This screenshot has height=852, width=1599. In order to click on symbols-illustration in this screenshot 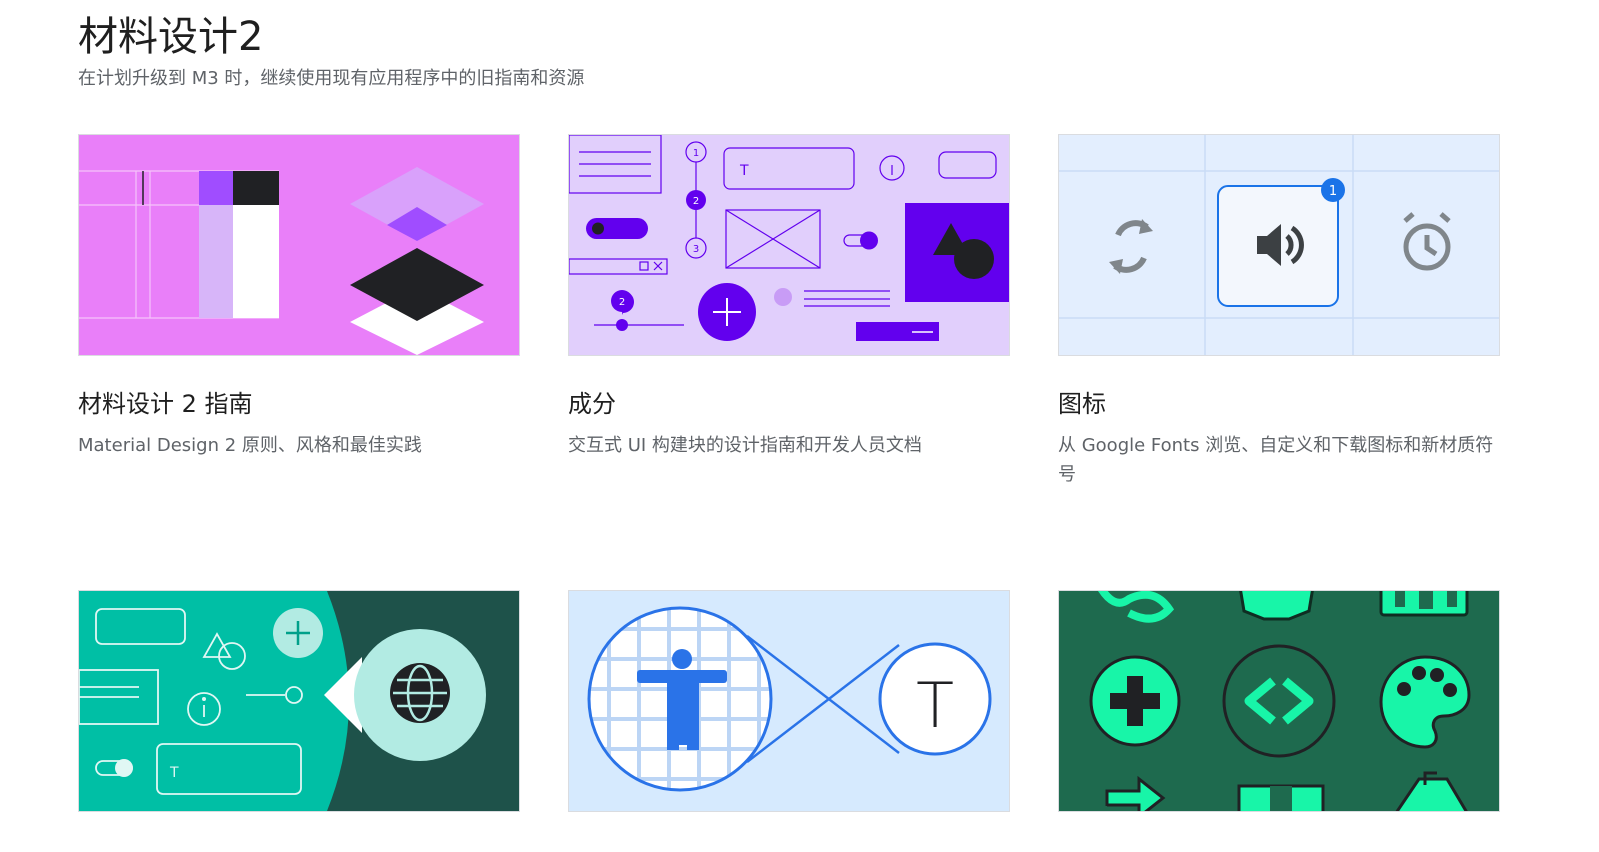, I will do `click(1279, 701)`.